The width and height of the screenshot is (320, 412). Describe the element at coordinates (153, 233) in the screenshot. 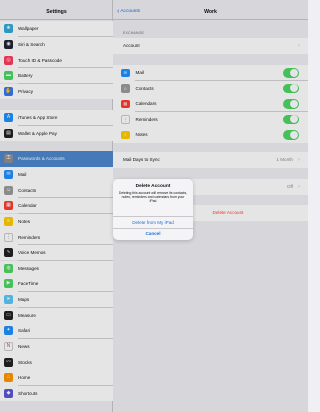

I see `cancel-button: Cancel` at that location.